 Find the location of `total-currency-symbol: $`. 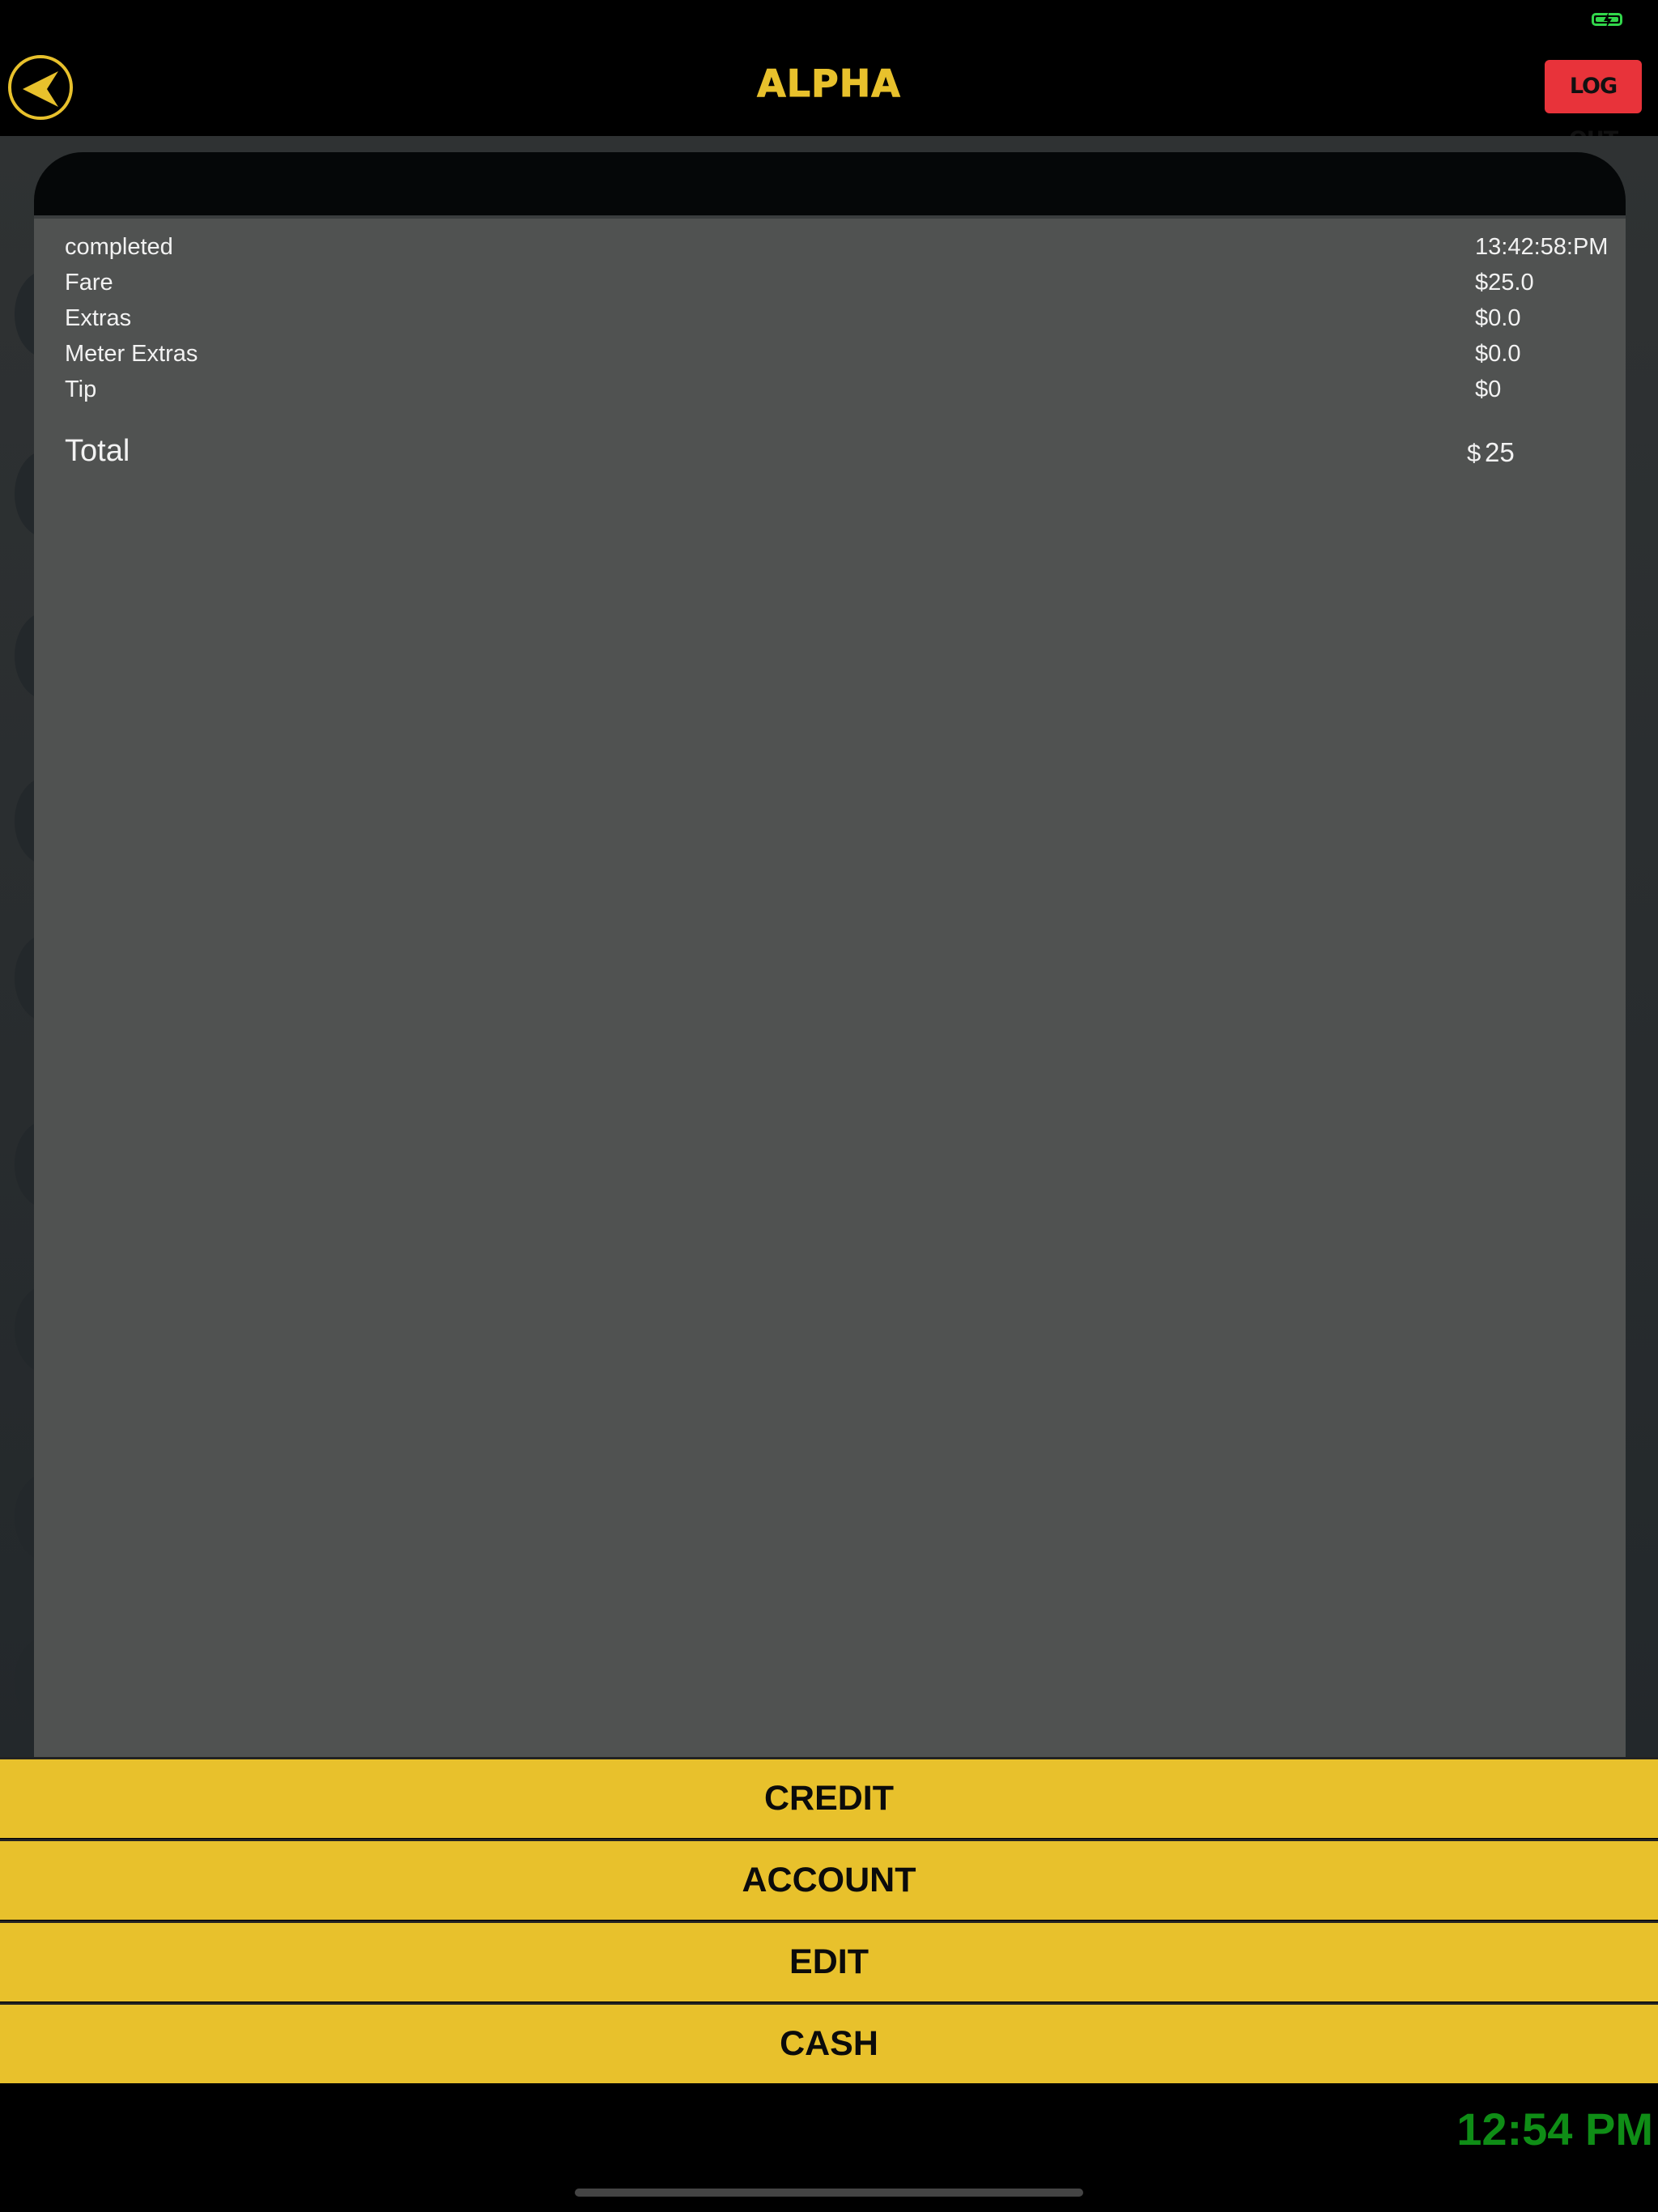

total-currency-symbol: $ is located at coordinates (1474, 453).